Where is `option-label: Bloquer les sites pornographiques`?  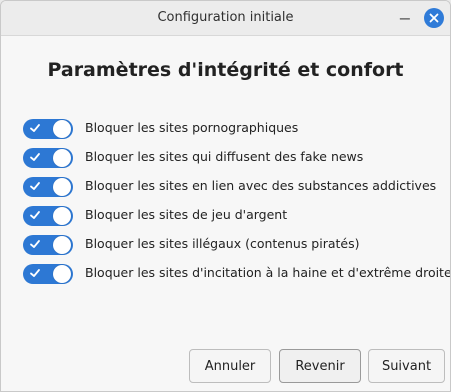
option-label: Bloquer les sites pornographiques is located at coordinates (192, 127).